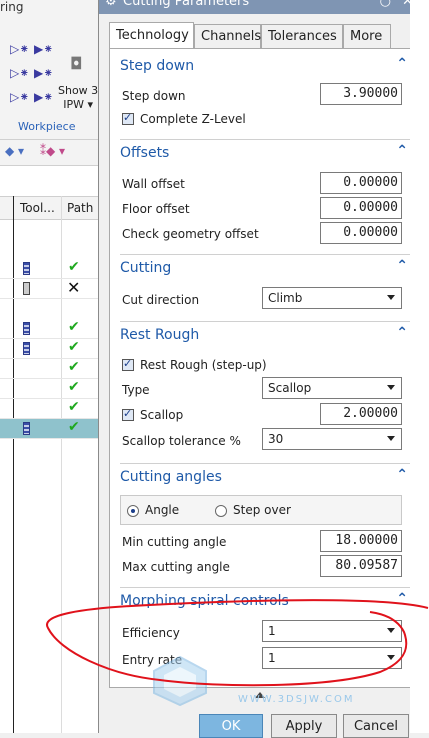  Describe the element at coordinates (361, 541) in the screenshot. I see `min-cutting-angle-input: 18.00000` at that location.